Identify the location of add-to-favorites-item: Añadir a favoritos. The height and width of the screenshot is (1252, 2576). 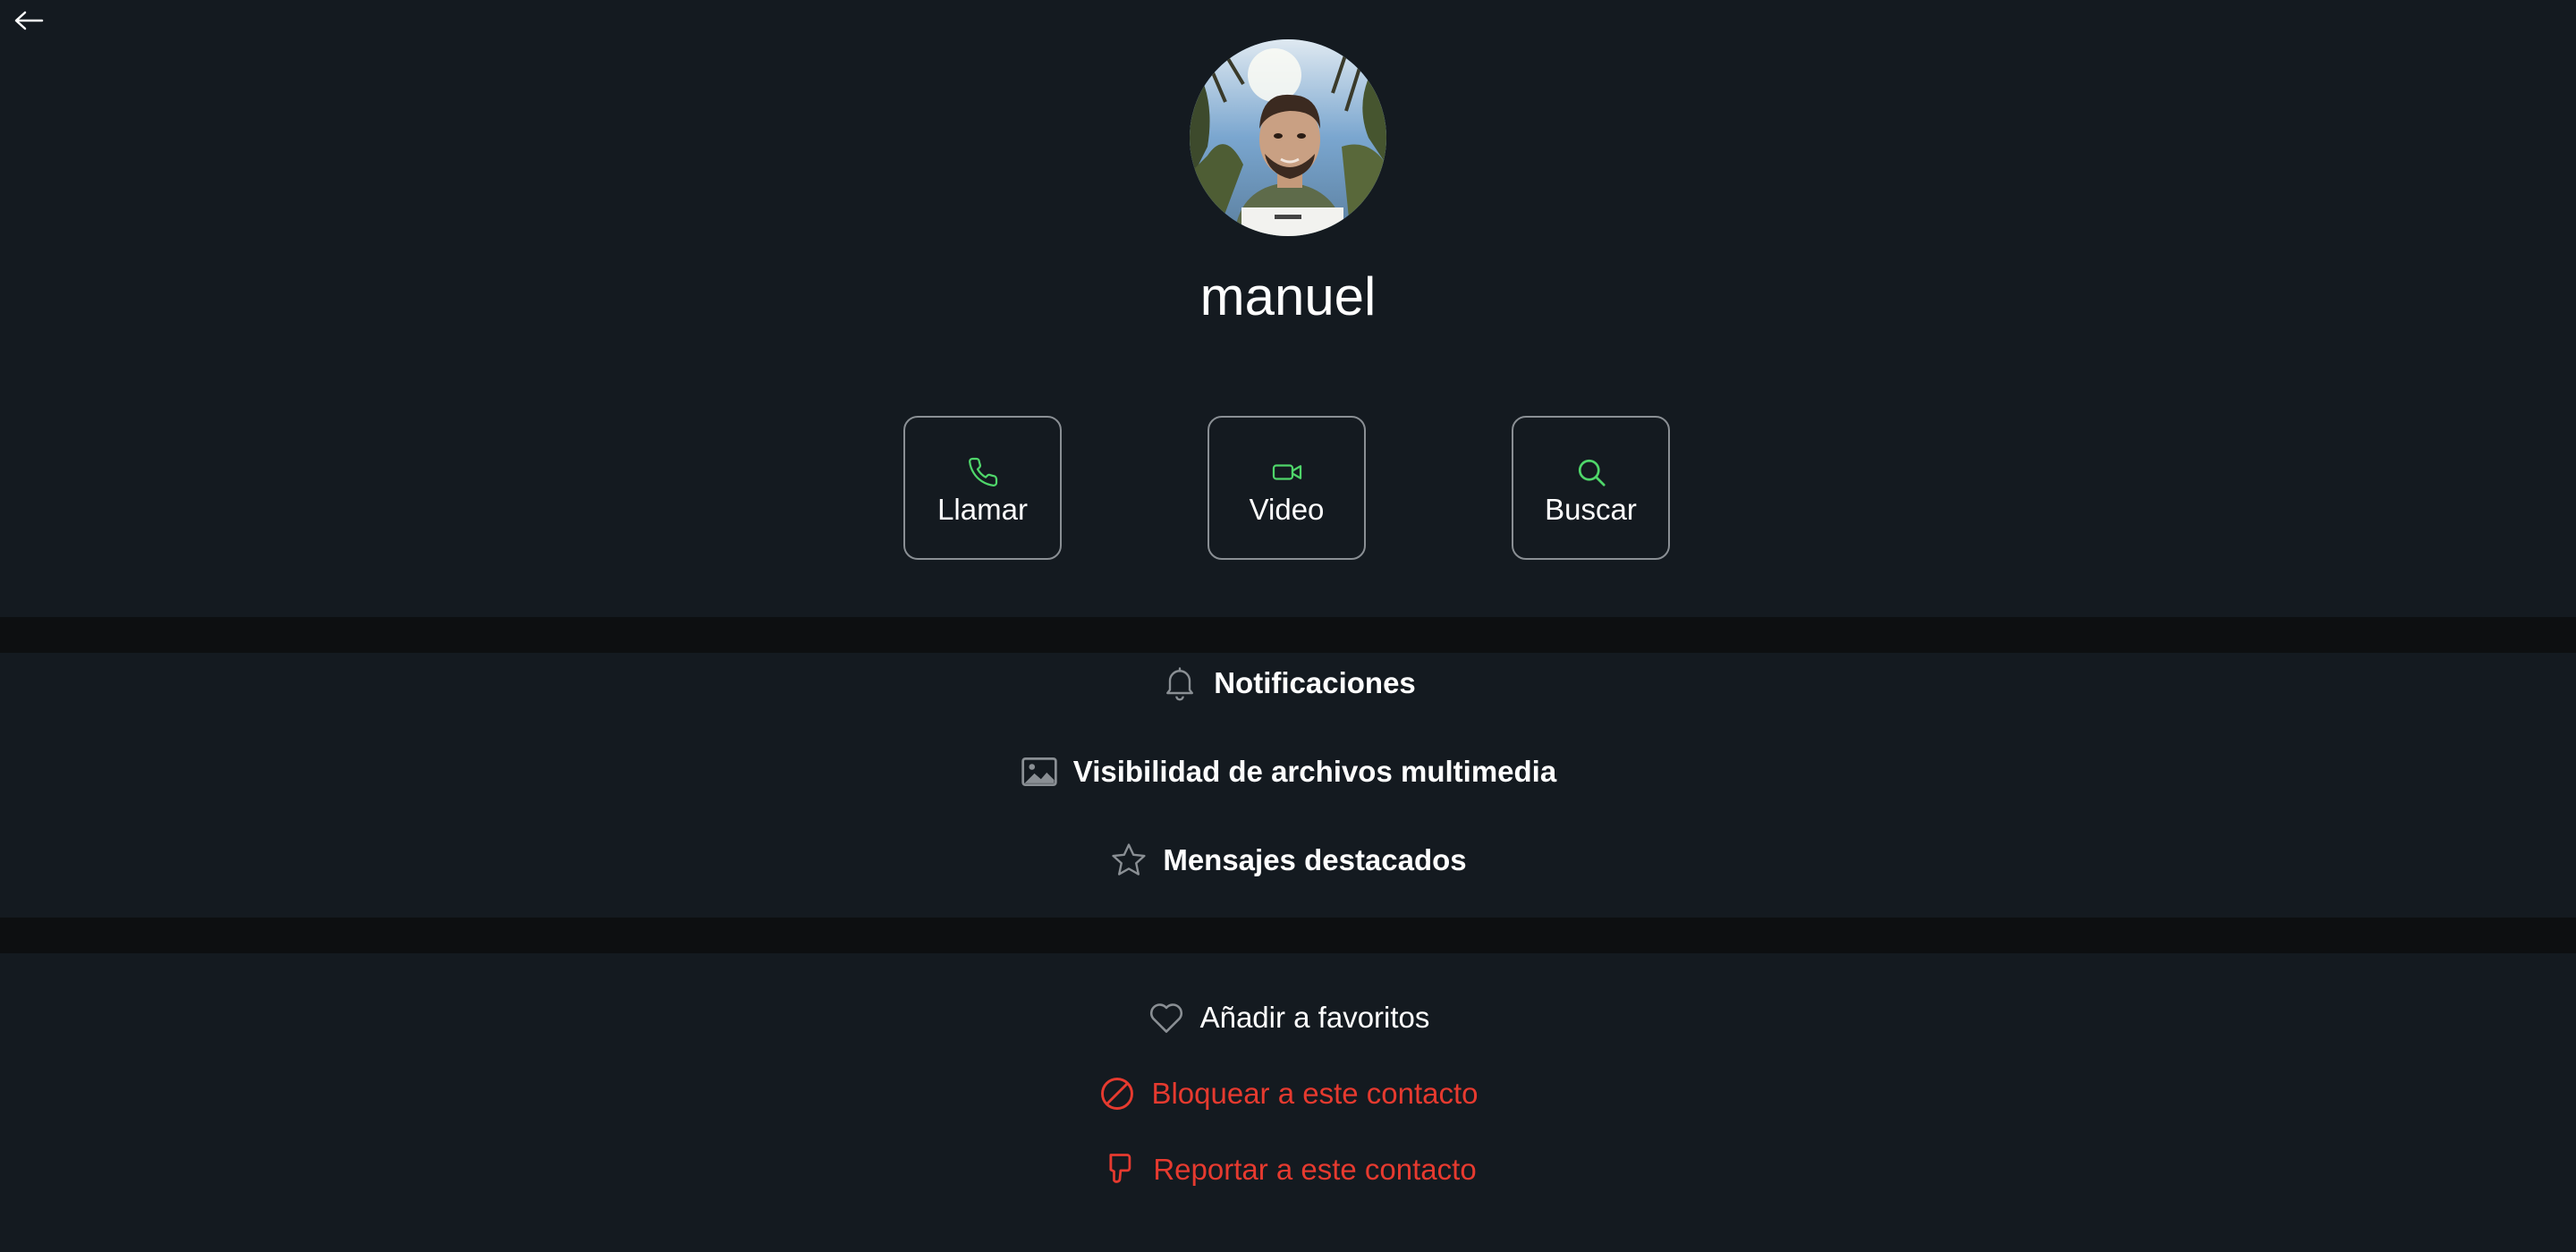
(1288, 1017).